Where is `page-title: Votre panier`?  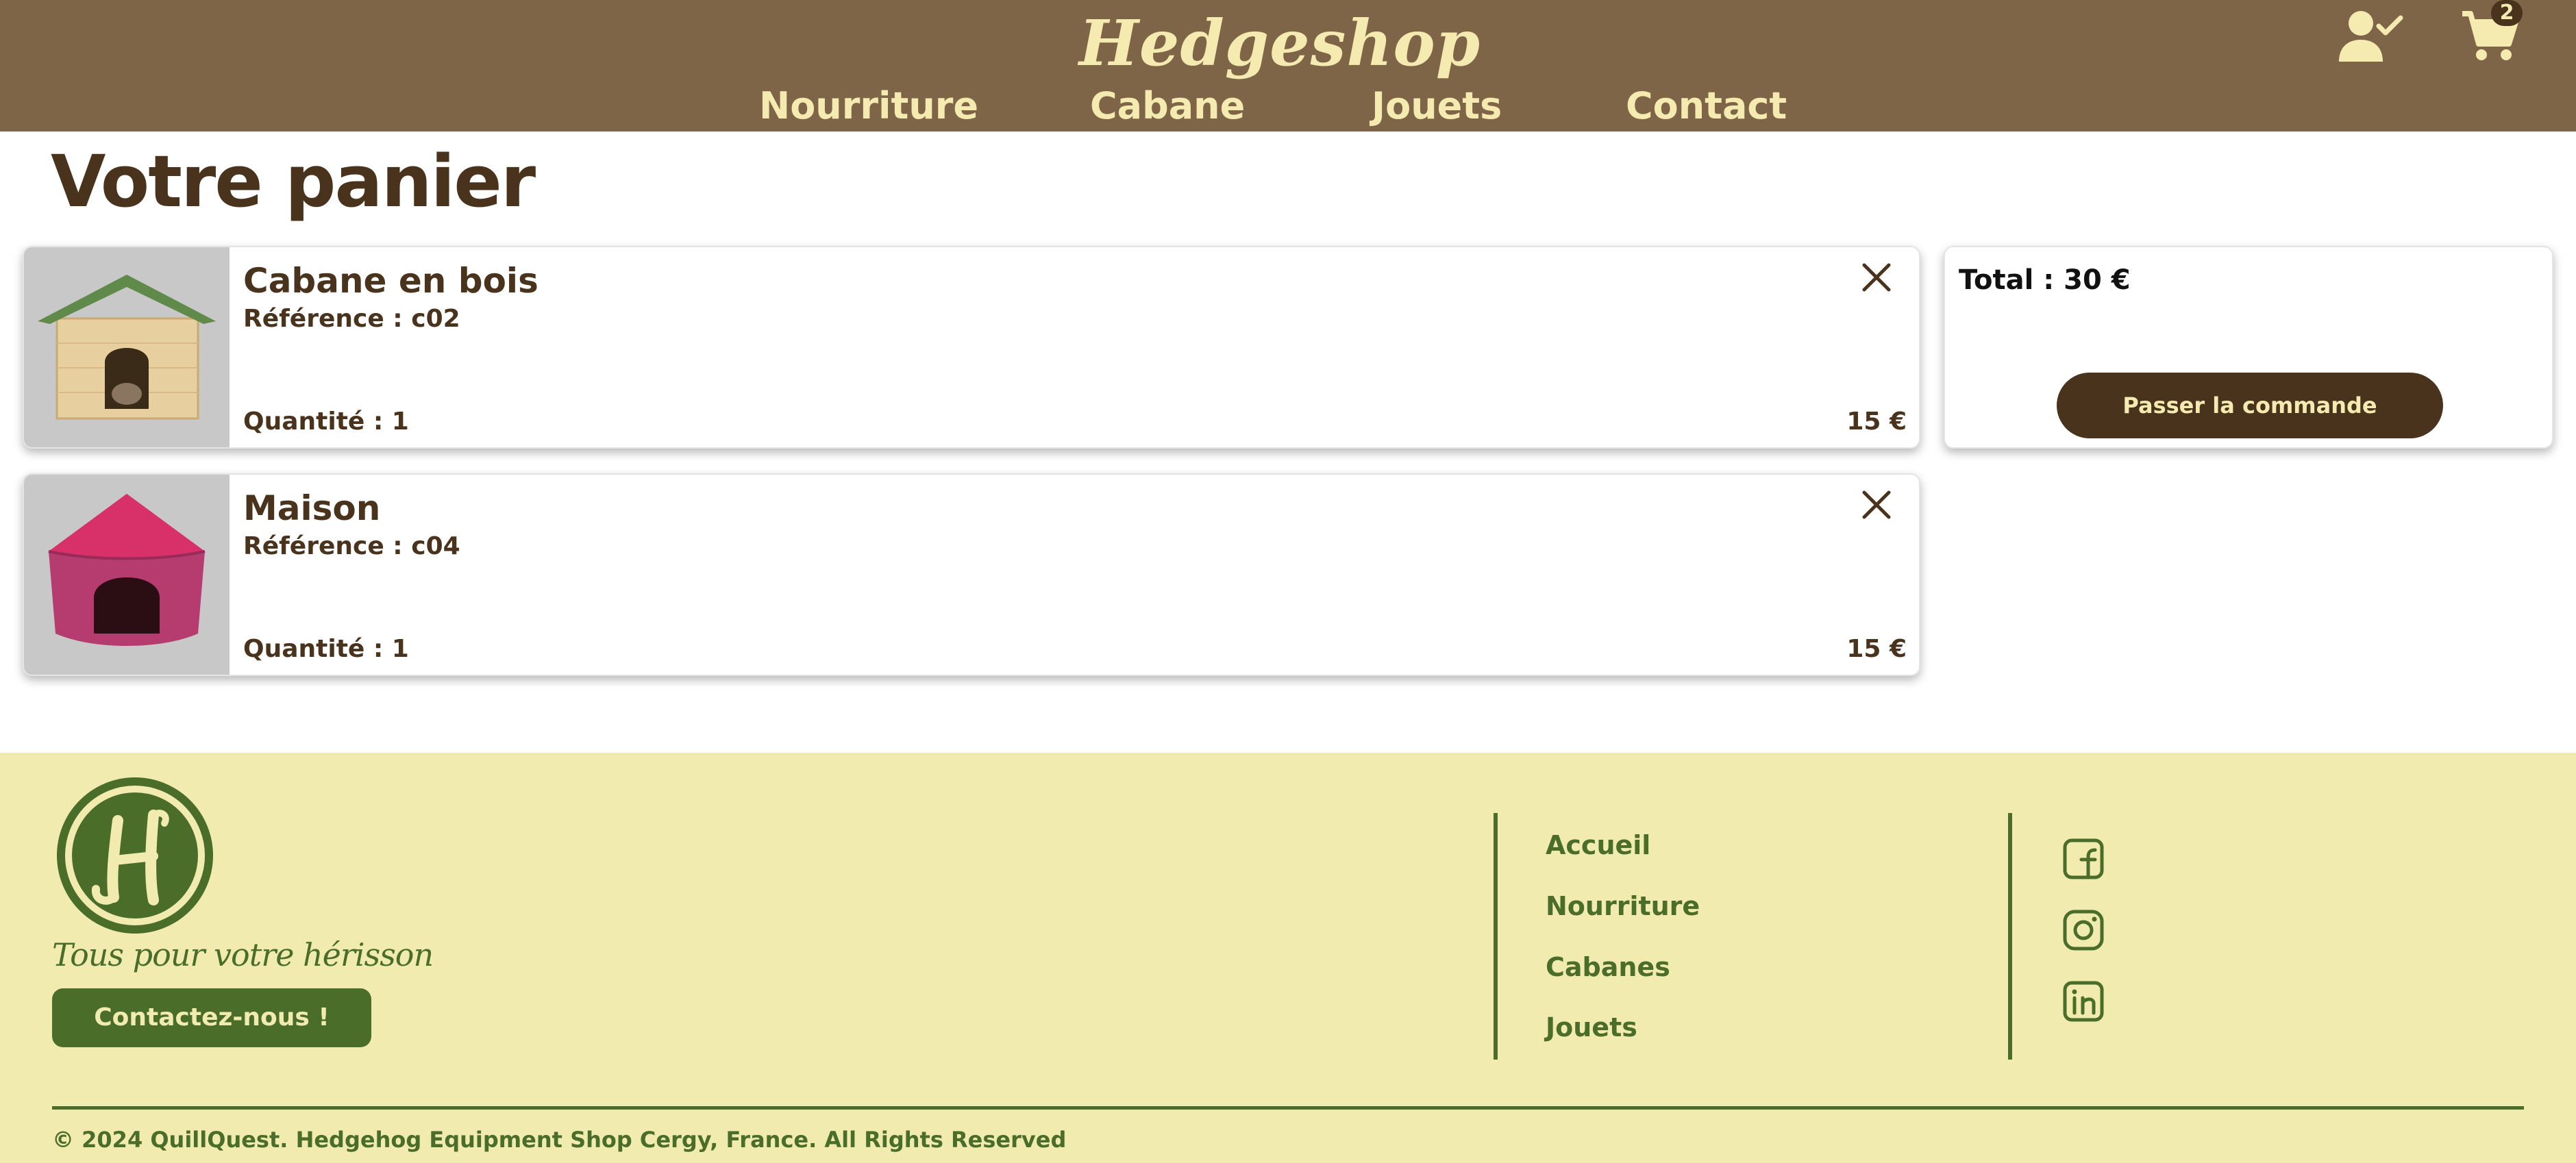
page-title: Votre panier is located at coordinates (293, 181).